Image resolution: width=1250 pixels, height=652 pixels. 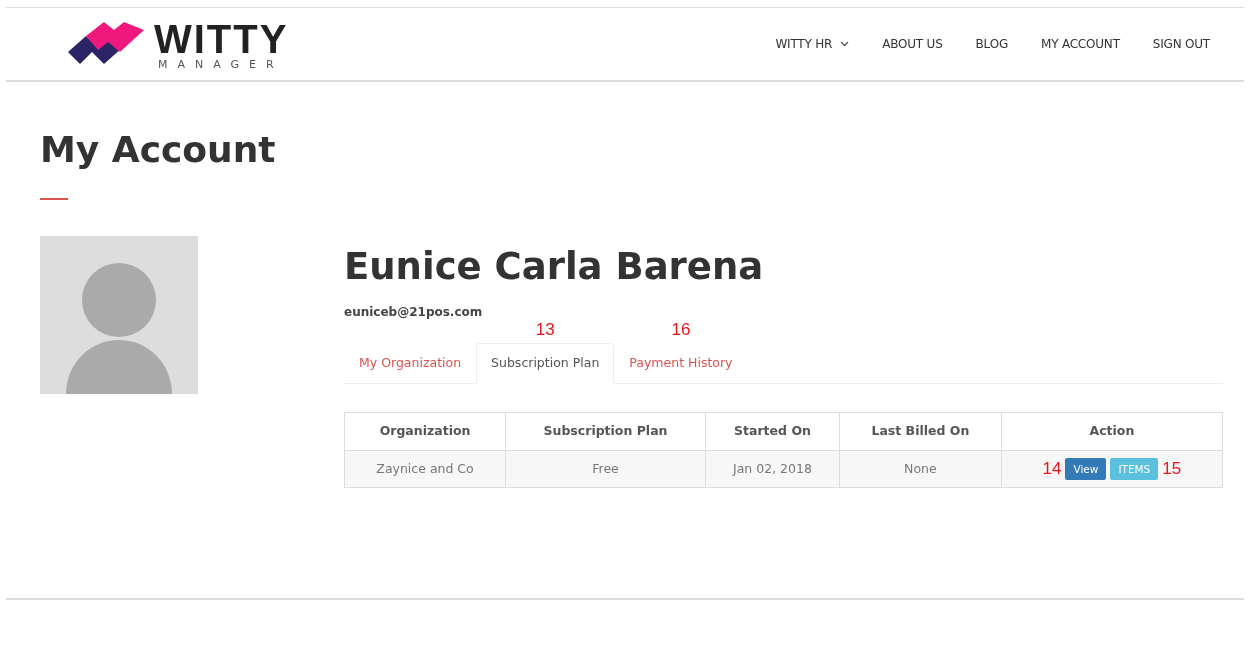 I want to click on action-button: View, so click(x=1086, y=469).